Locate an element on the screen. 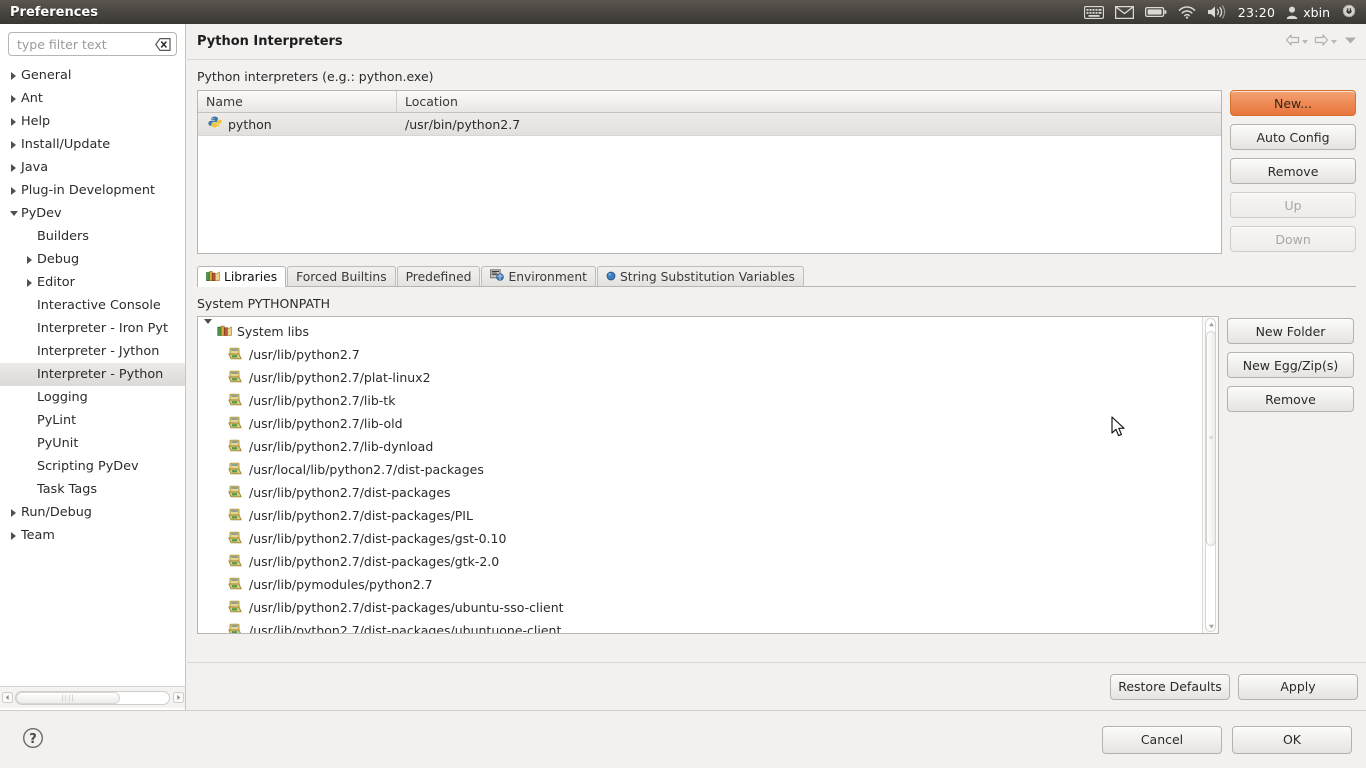 This screenshot has height=768, width=1366. user-menu: xbin is located at coordinates (1308, 12).